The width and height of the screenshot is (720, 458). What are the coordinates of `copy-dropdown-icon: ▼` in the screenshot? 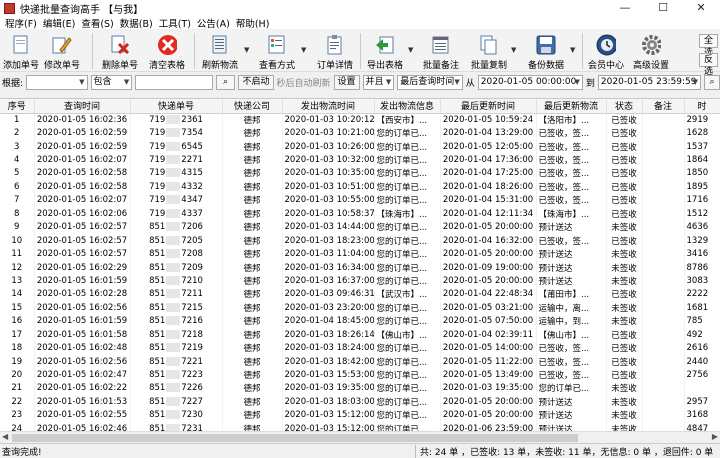 It's located at (513, 50).